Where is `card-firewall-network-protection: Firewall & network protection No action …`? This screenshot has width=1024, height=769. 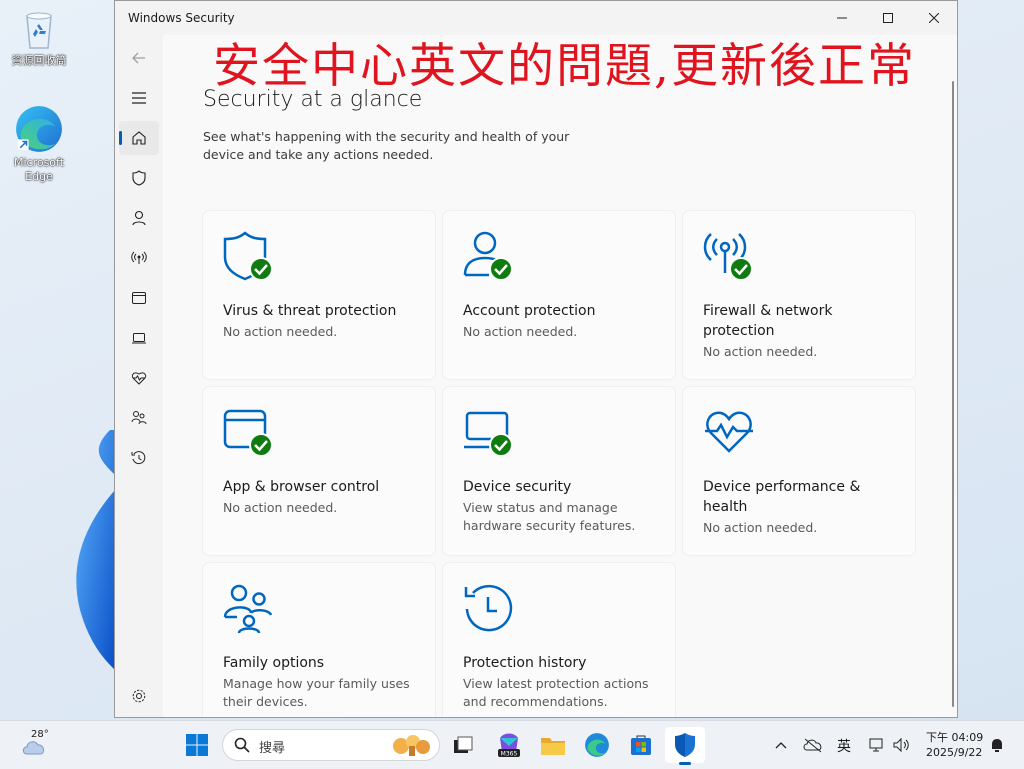 card-firewall-network-protection: Firewall & network protection No action … is located at coordinates (799, 295).